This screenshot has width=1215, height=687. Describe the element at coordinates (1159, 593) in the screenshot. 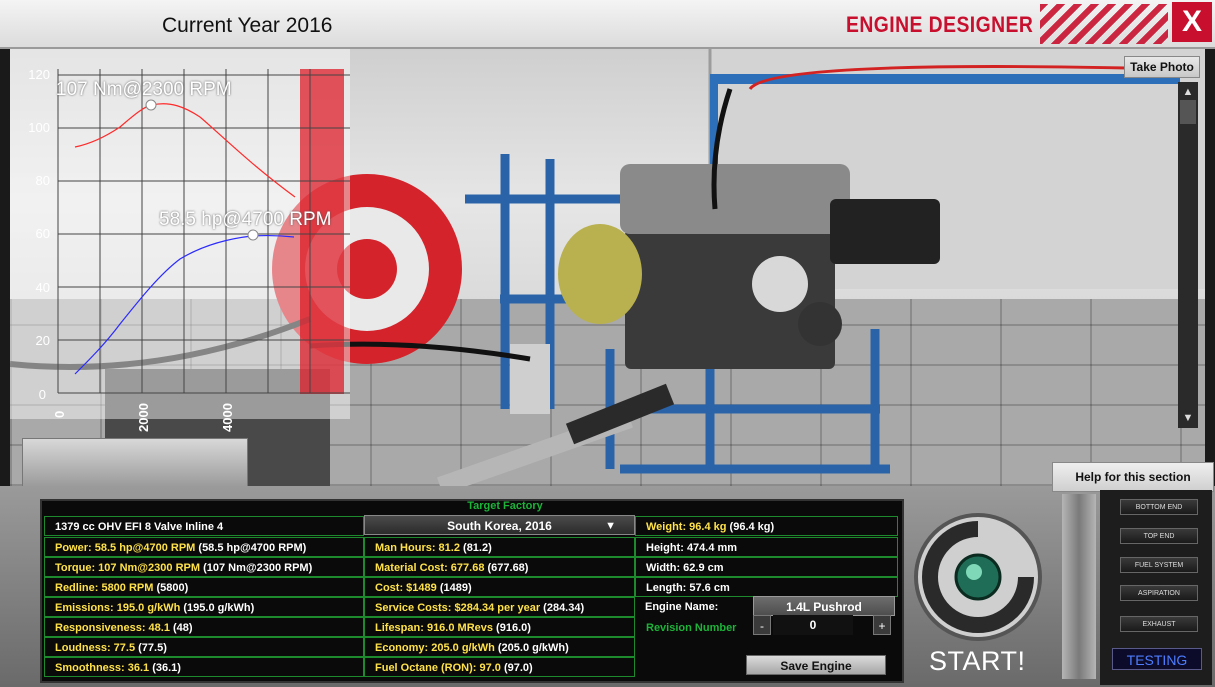

I see `section-aspiration: ASPIRATION` at that location.